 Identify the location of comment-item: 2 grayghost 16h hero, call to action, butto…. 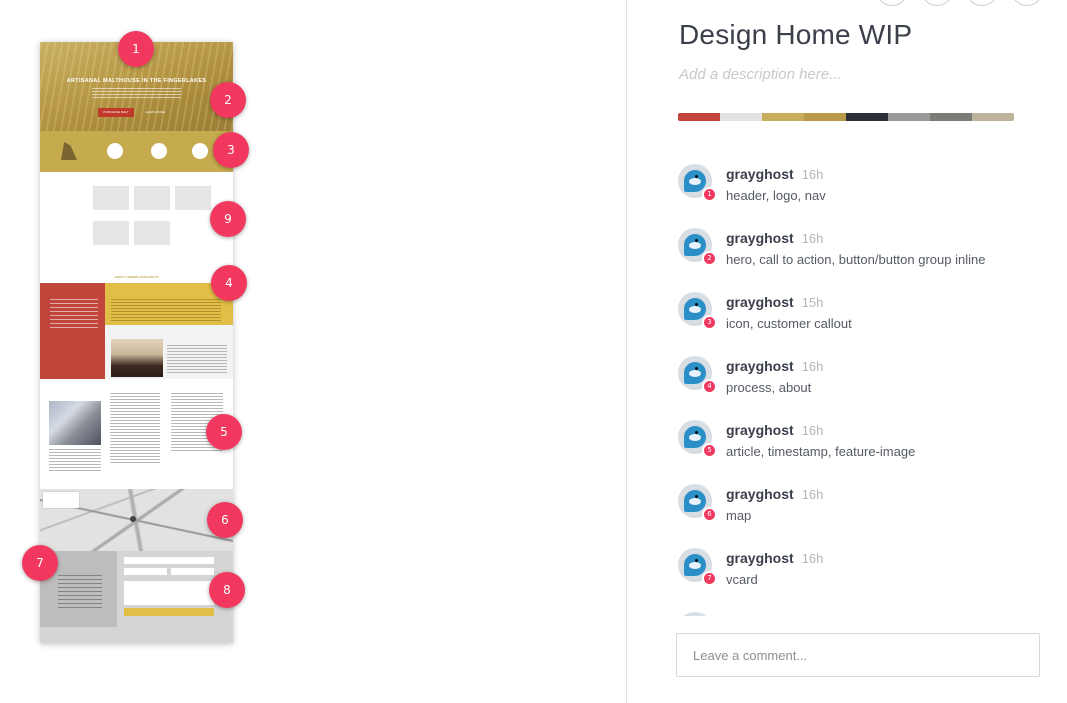
(872, 246).